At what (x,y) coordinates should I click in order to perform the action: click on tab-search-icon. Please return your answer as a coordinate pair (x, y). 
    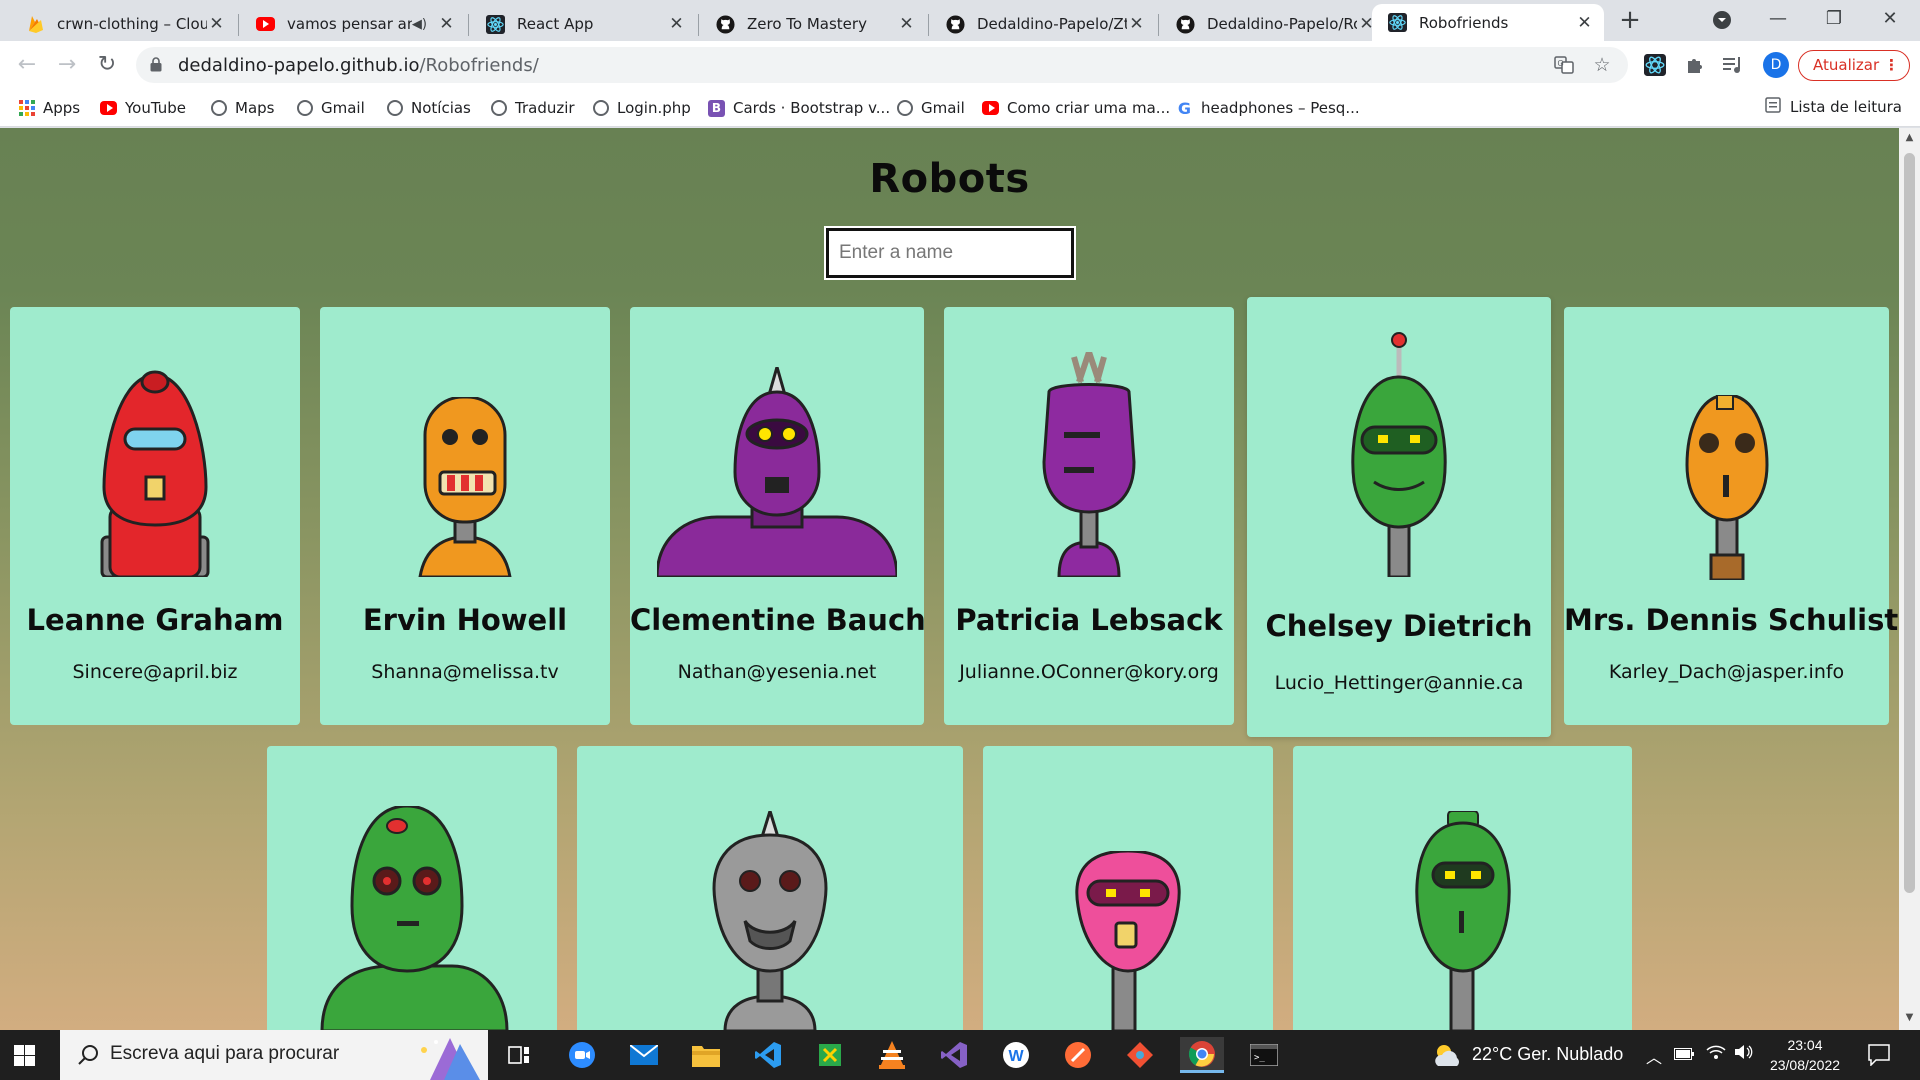
    Looking at the image, I should click on (1722, 19).